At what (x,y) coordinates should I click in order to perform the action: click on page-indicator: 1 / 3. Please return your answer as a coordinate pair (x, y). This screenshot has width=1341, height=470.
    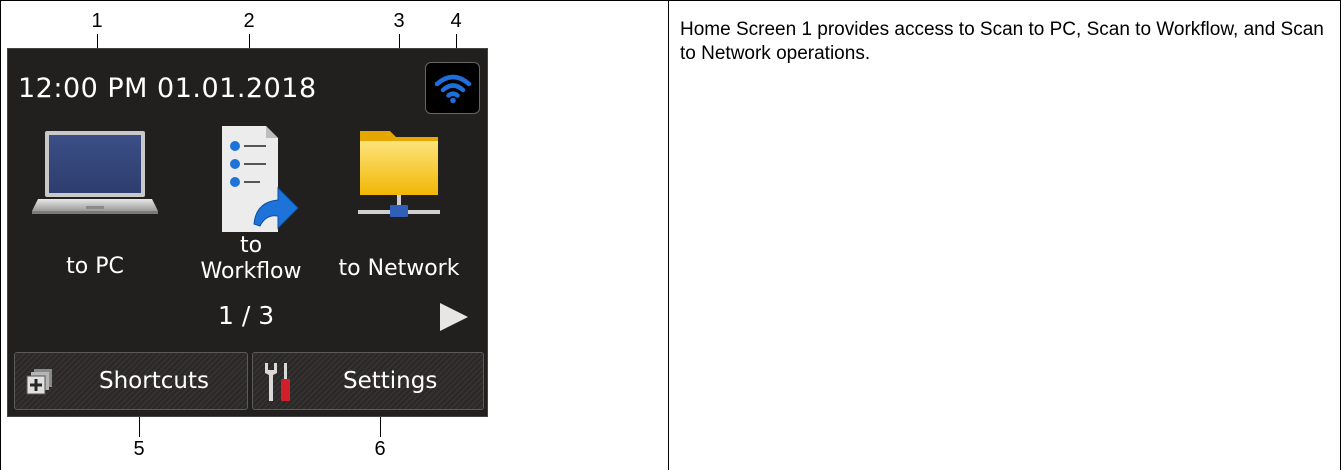
    Looking at the image, I should click on (246, 315).